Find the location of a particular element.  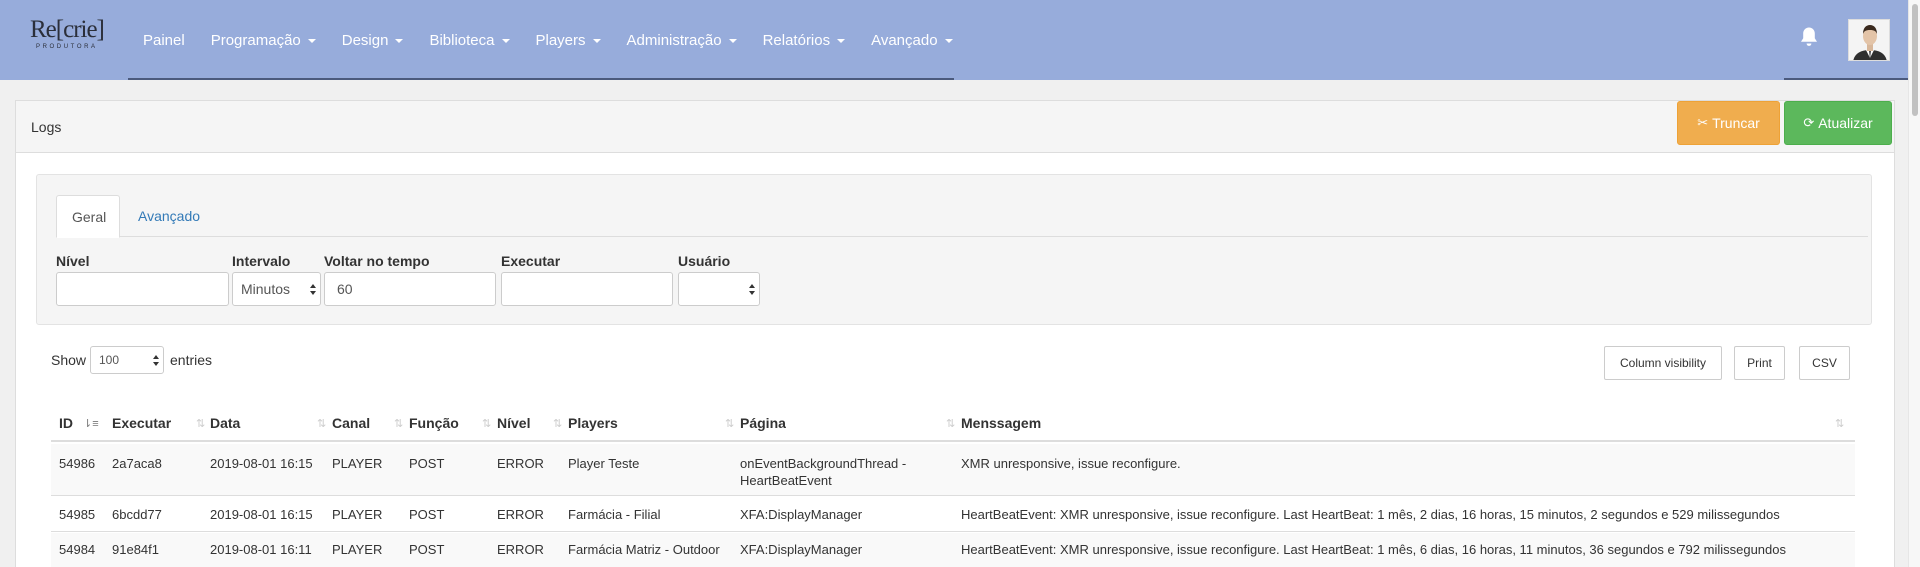

column-header-data: Data is located at coordinates (225, 423).